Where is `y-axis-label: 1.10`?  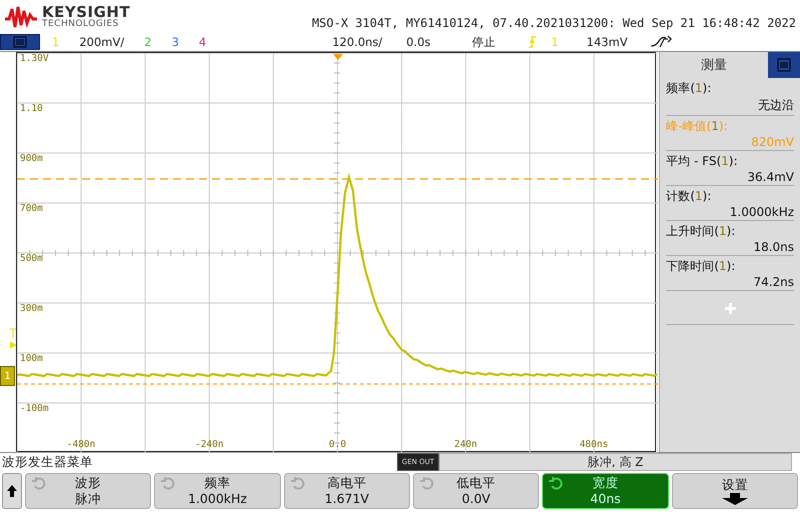
y-axis-label: 1.10 is located at coordinates (31, 108).